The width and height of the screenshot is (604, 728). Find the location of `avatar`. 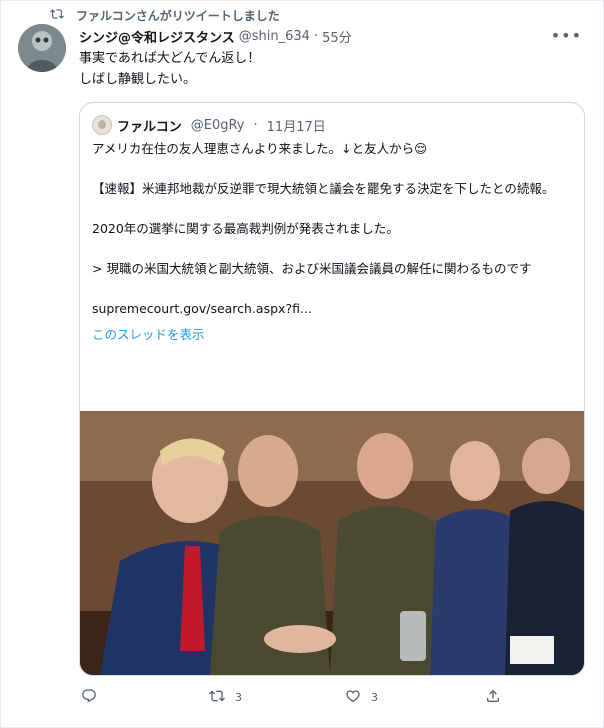

avatar is located at coordinates (42, 48).